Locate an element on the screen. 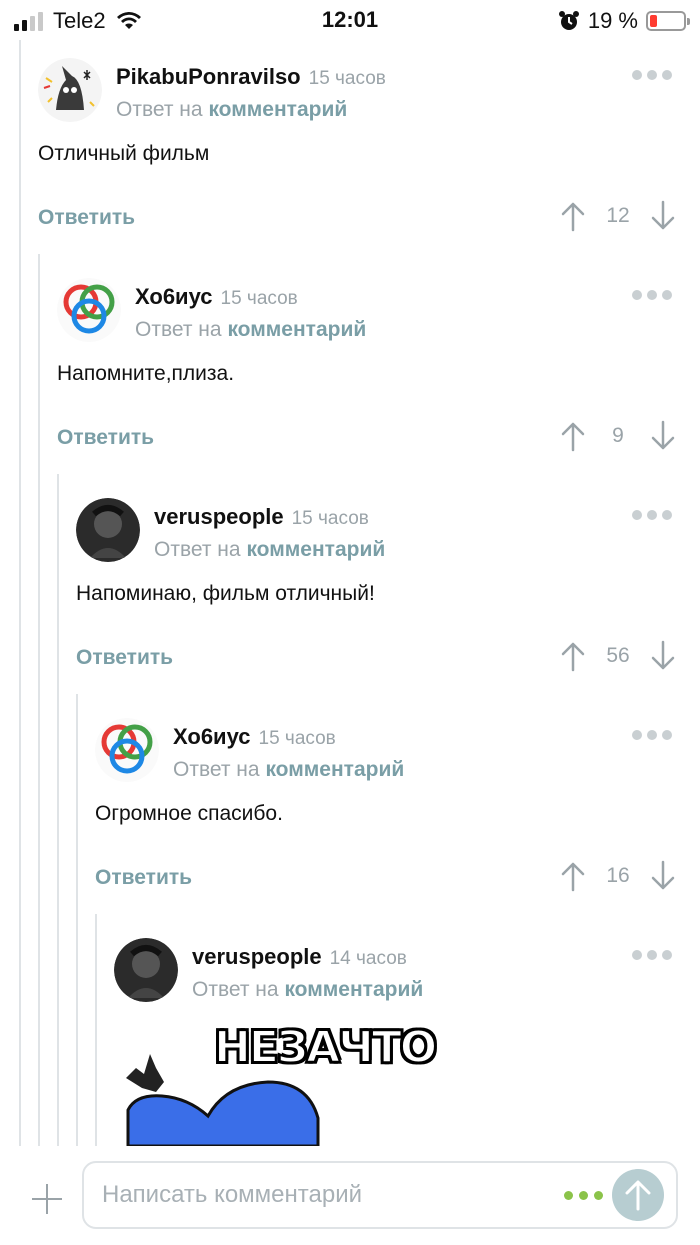 The image size is (700, 1245). vote-count: 12 is located at coordinates (618, 215).